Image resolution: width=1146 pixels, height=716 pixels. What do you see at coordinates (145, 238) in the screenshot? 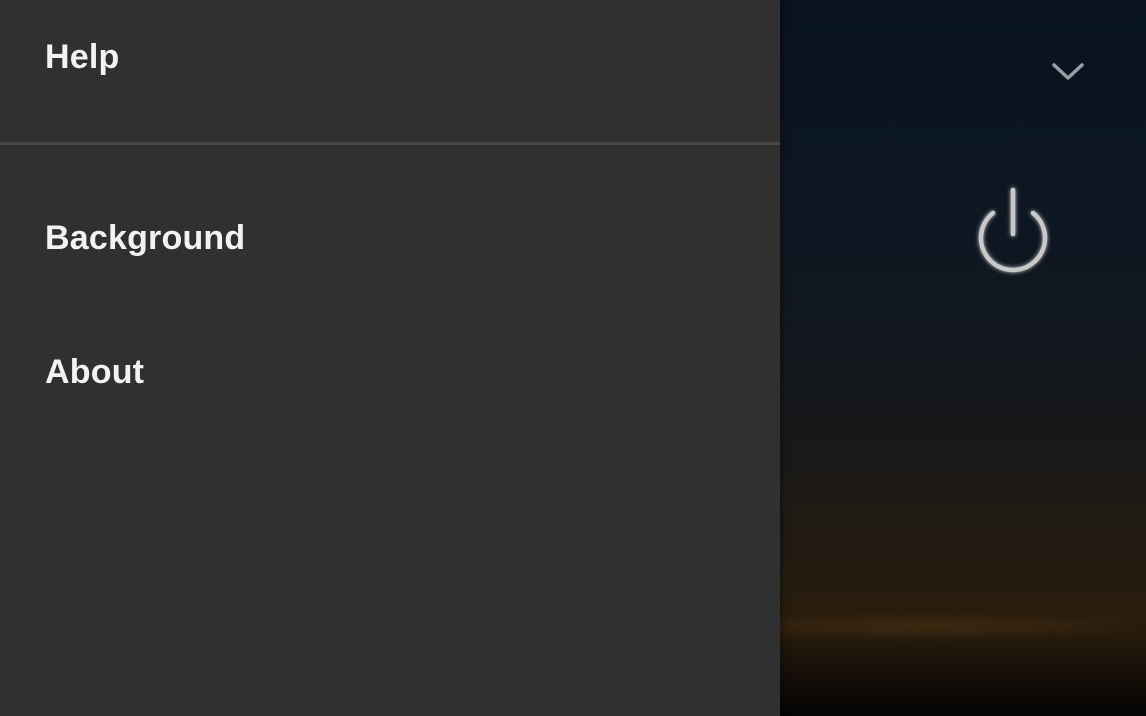
I see `drawer-item-background: Background` at bounding box center [145, 238].